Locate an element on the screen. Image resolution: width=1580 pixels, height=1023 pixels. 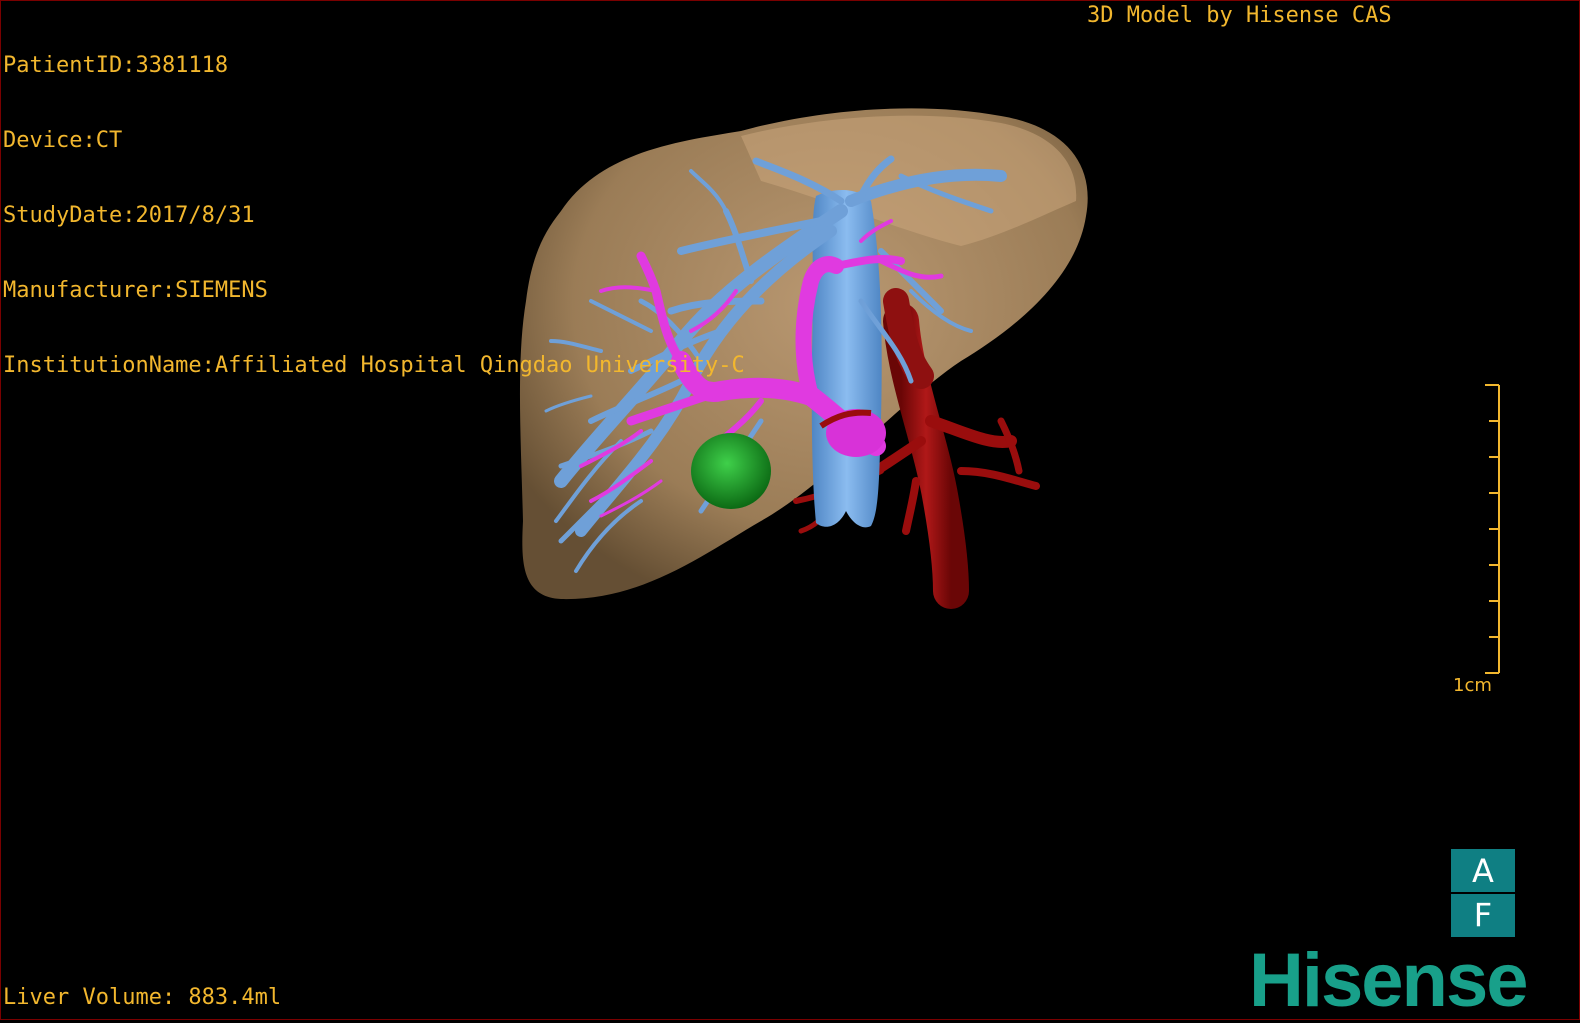
orientation-cube: A F is located at coordinates (1483, 893).